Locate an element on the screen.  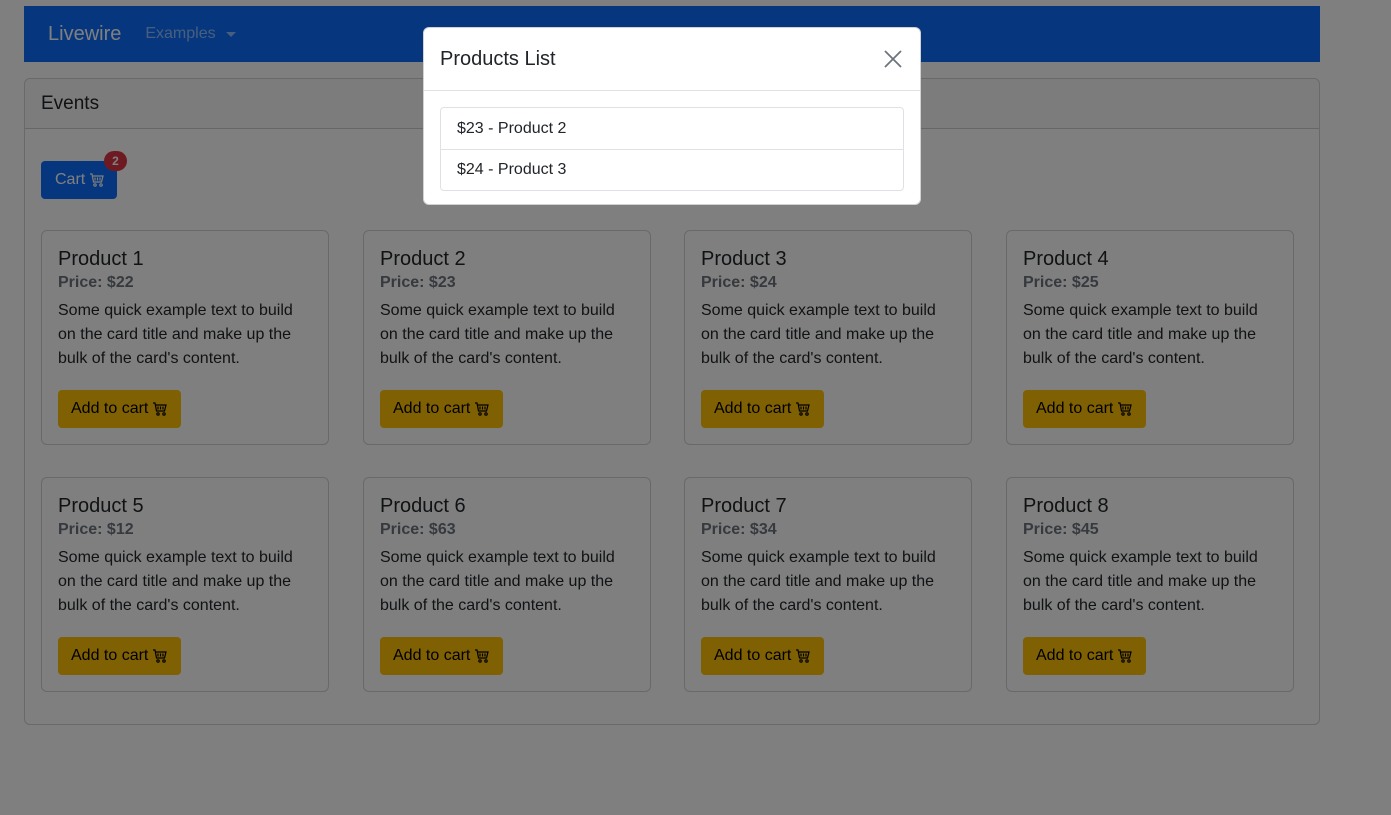
close-button is located at coordinates (893, 59).